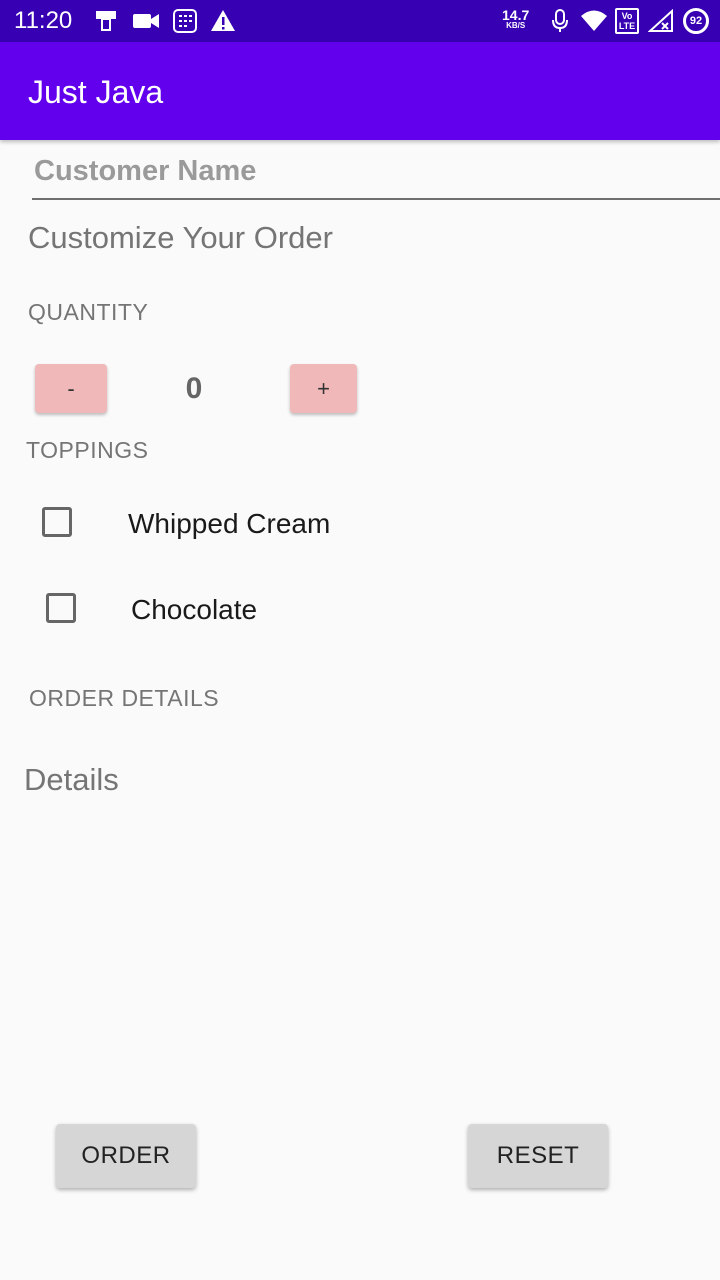 The width and height of the screenshot is (720, 1280). Describe the element at coordinates (516, 18) in the screenshot. I see `network-speed: 14.7 KB/S` at that location.